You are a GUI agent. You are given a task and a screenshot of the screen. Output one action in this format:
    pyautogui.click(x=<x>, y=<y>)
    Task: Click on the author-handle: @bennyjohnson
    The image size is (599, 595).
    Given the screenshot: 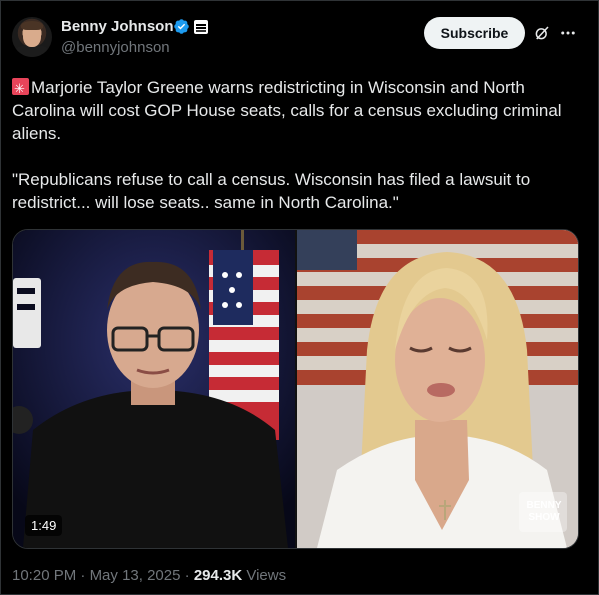 What is the action you would take?
    pyautogui.click(x=115, y=47)
    